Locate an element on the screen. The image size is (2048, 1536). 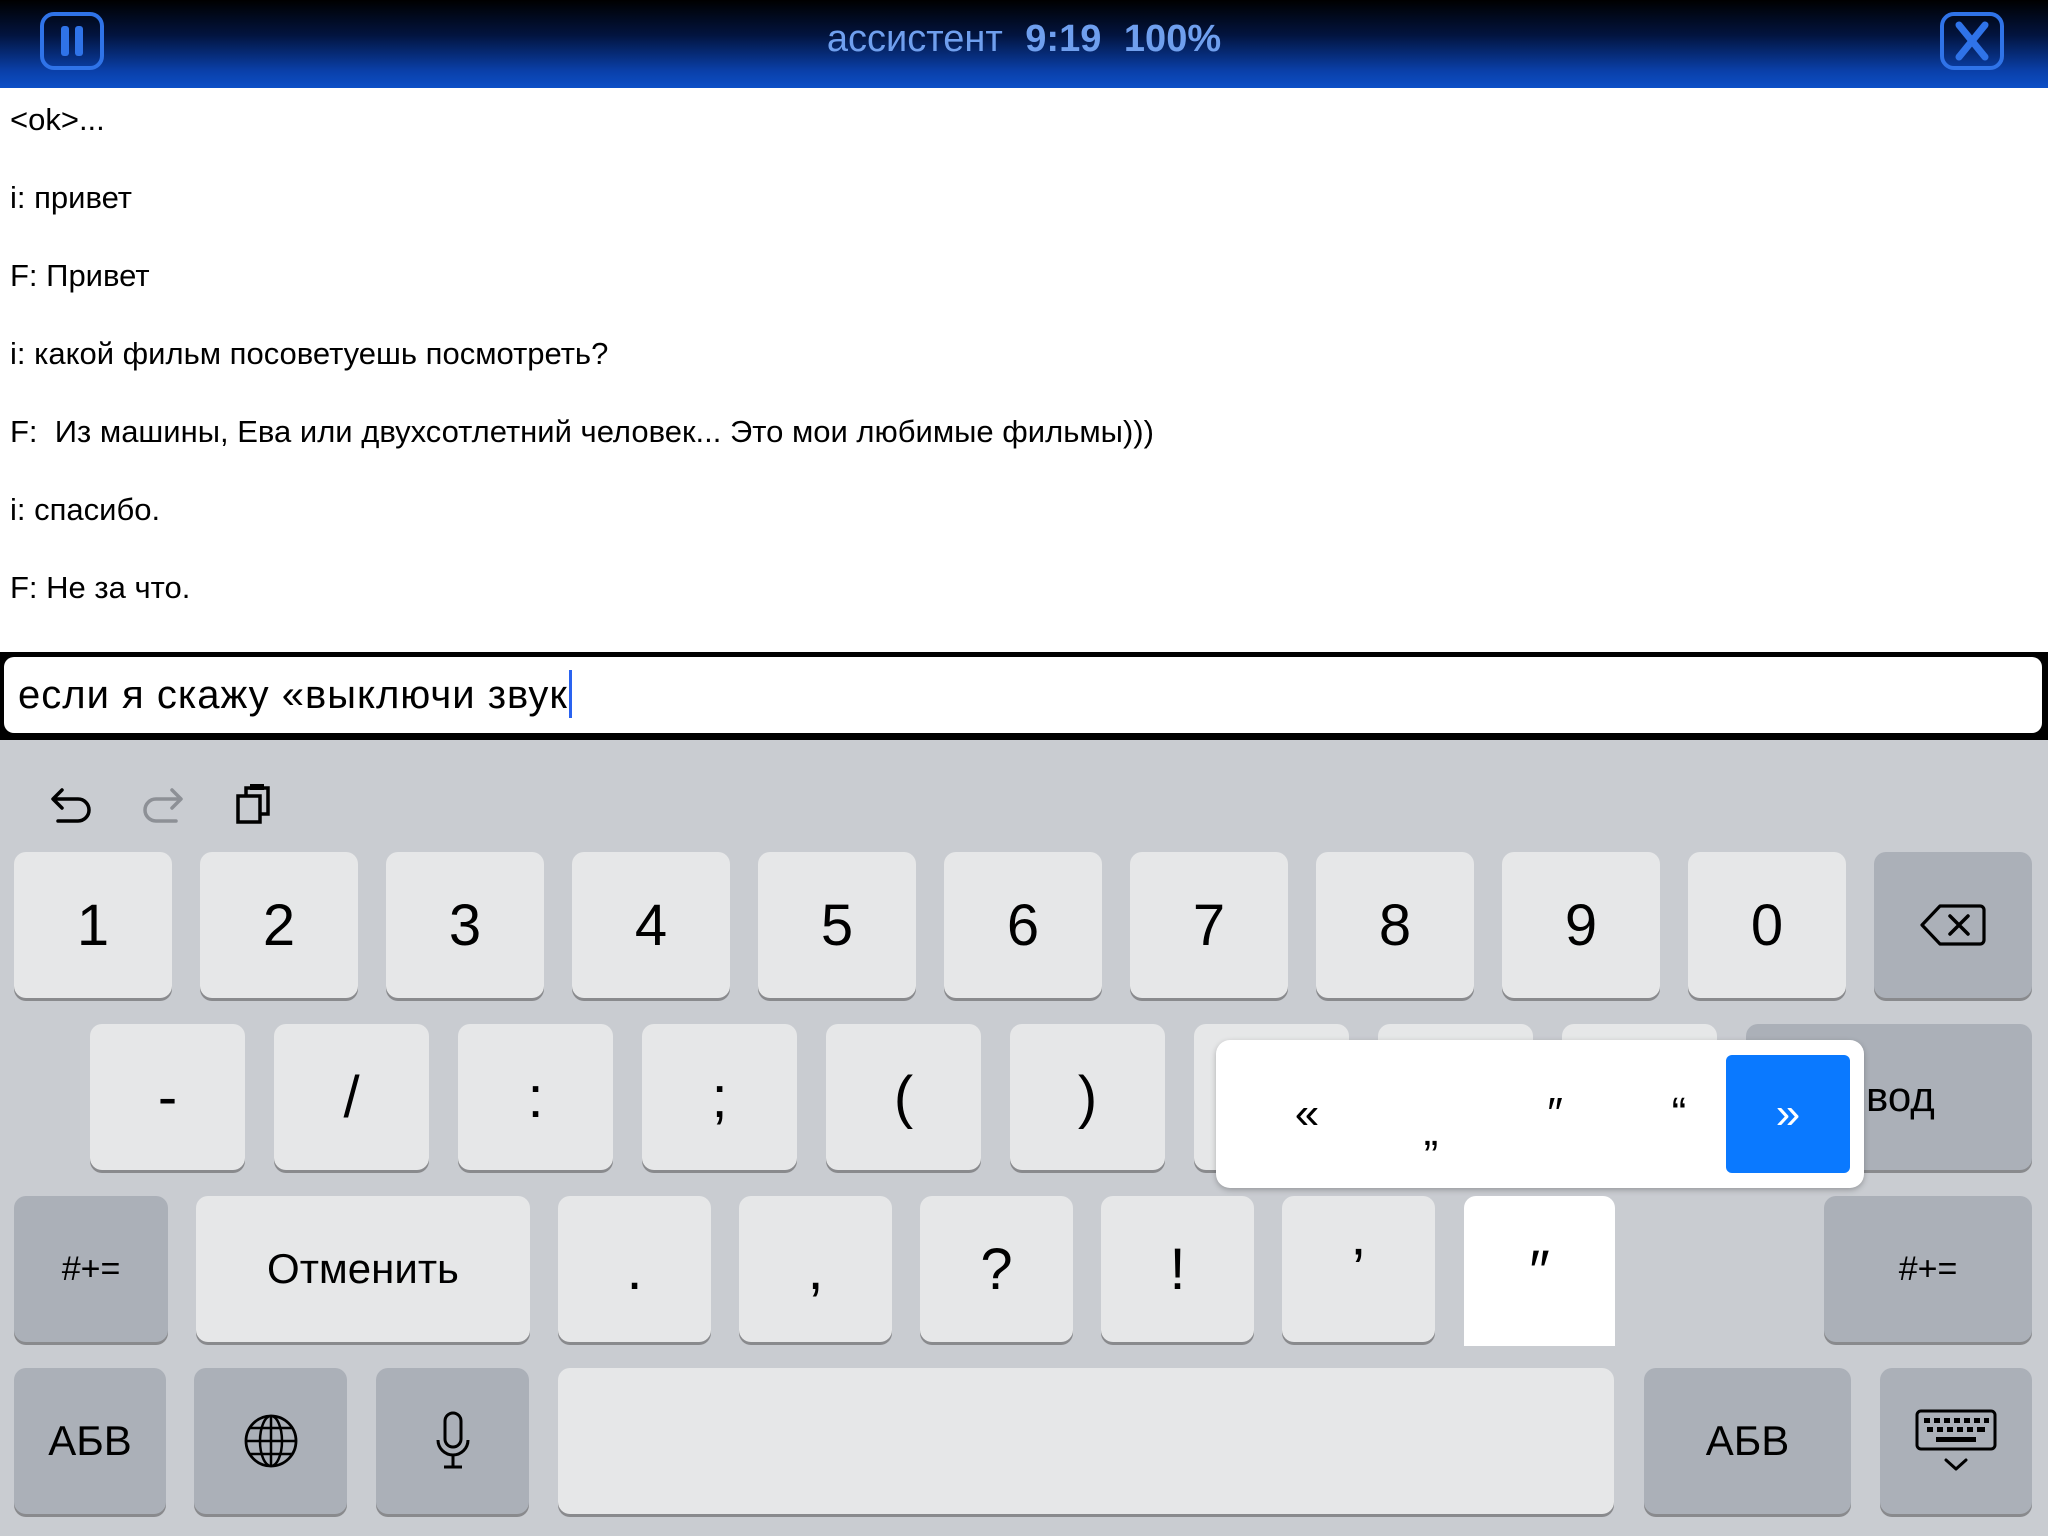
key-2: 2 is located at coordinates (279, 925).